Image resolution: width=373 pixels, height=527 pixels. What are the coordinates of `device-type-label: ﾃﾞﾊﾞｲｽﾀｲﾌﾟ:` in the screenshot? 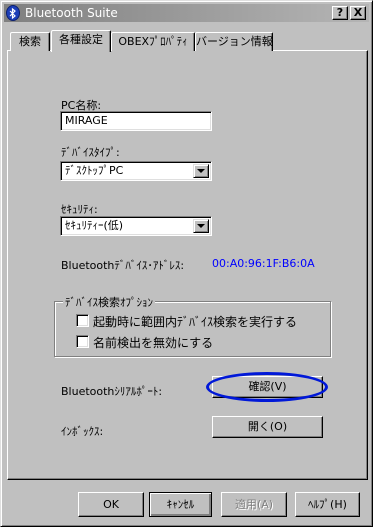 It's located at (90, 152).